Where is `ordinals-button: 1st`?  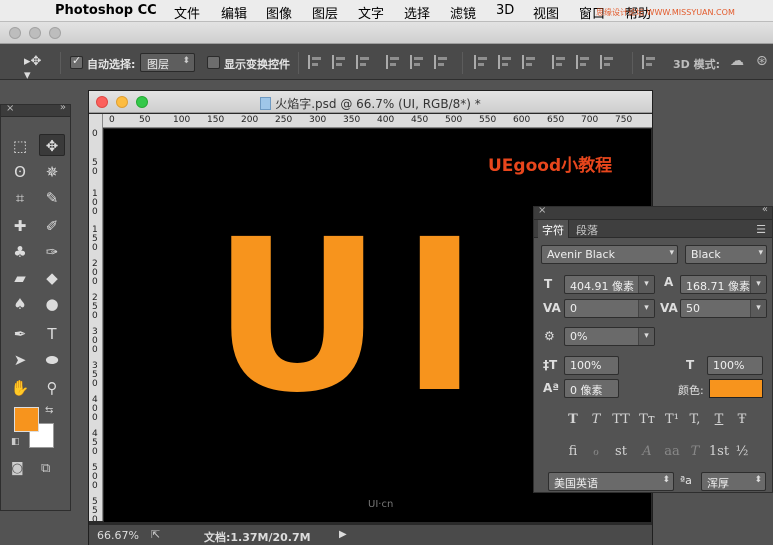
ordinals-button: 1st is located at coordinates (719, 452).